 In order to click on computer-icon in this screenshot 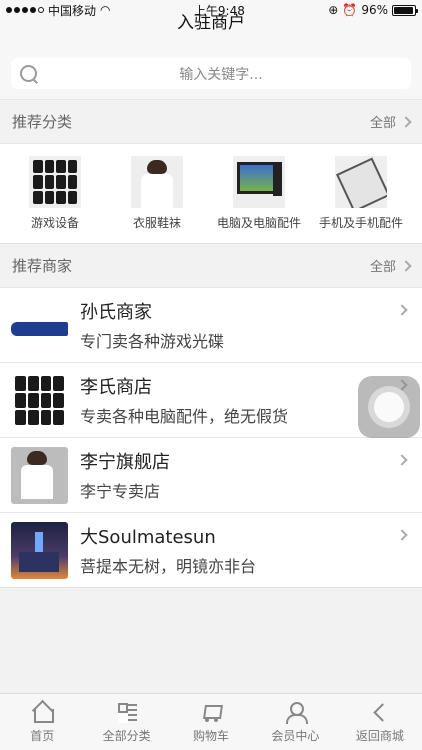, I will do `click(259, 182)`.